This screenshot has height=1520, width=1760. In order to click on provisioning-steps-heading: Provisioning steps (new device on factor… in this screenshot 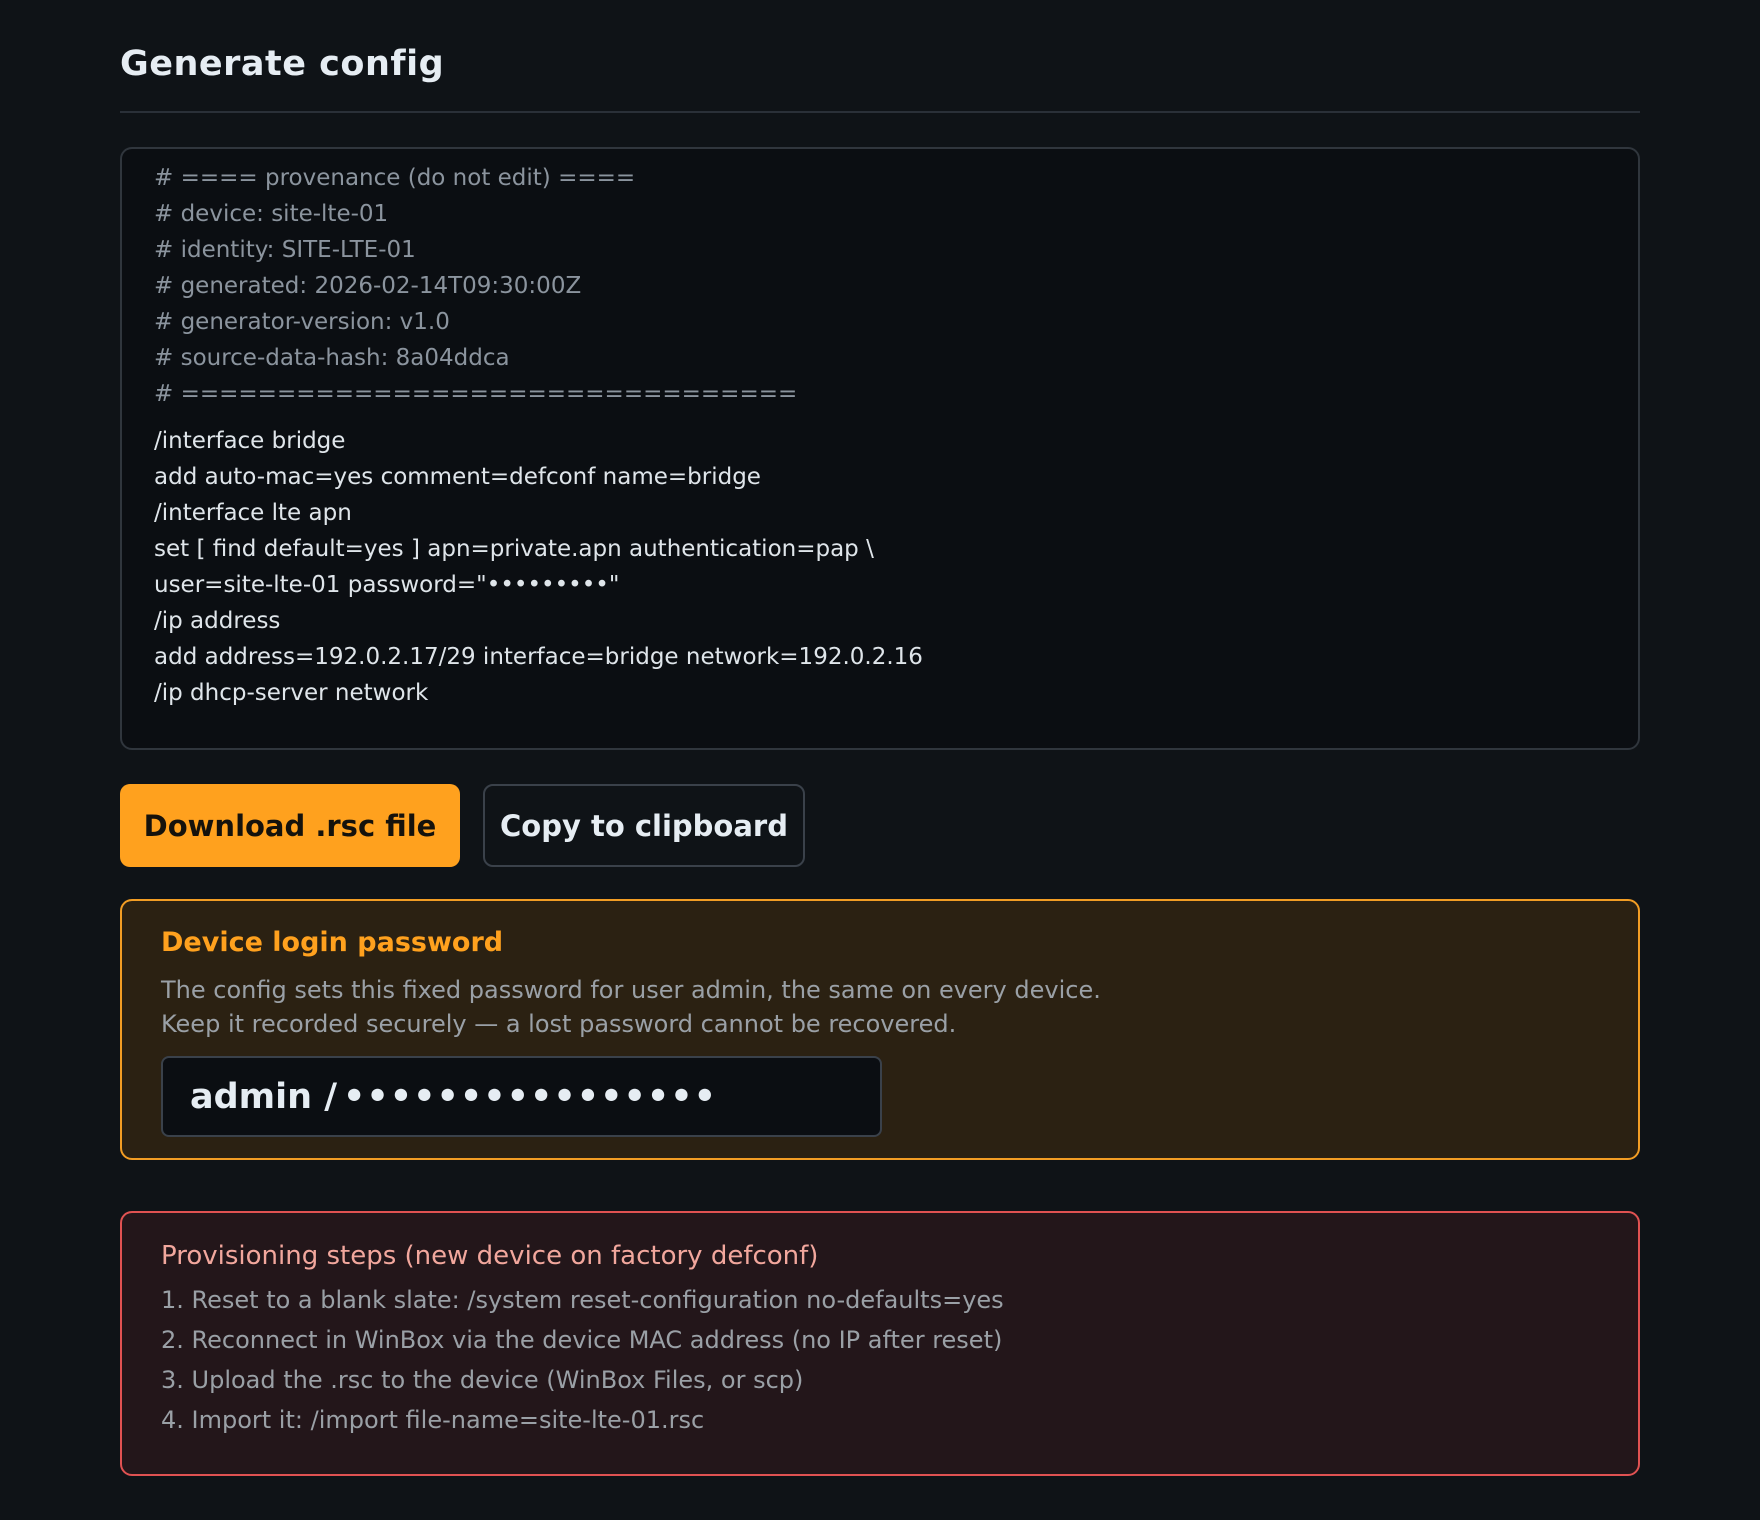, I will do `click(490, 1256)`.